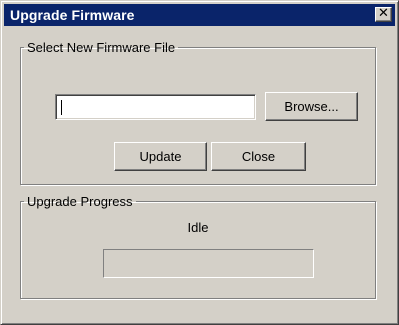  I want to click on close-button: Close, so click(258, 156).